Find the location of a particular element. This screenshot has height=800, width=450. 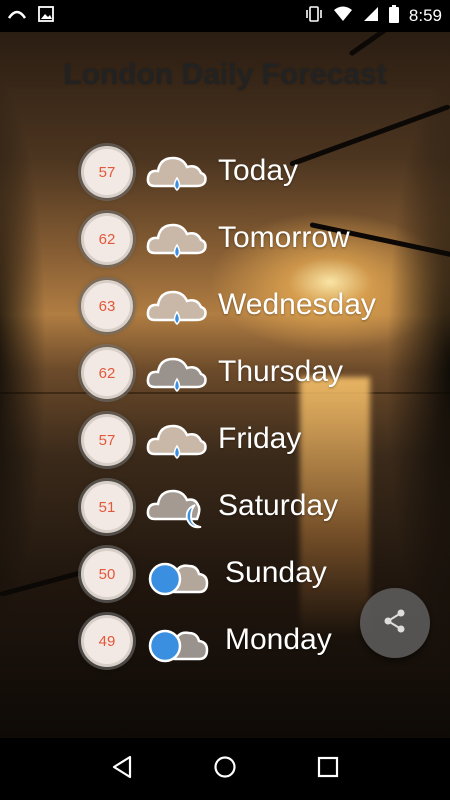

forecast-row: 63 Wednesday is located at coordinates (225, 307).